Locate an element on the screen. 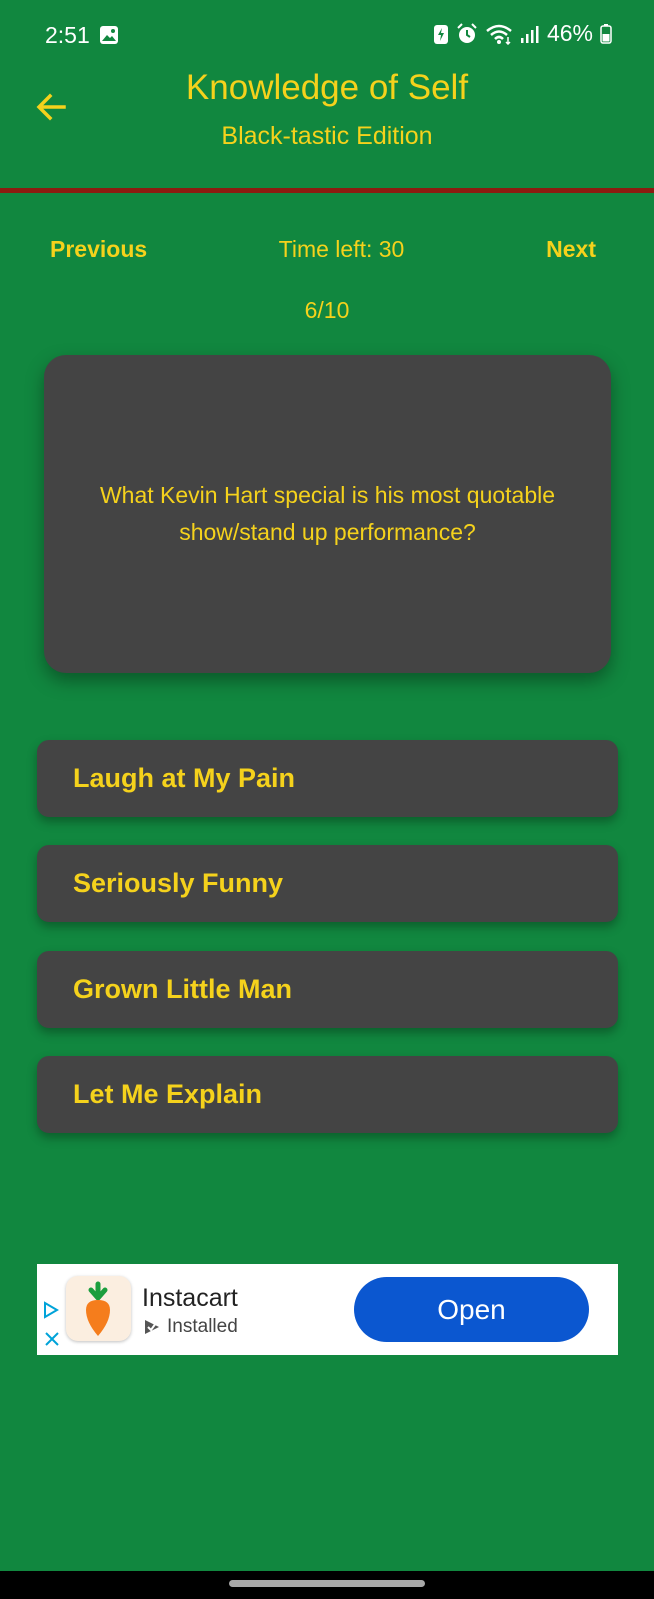 The width and height of the screenshot is (654, 1599). ad-banner: Instacart Installed Open is located at coordinates (327, 1309).